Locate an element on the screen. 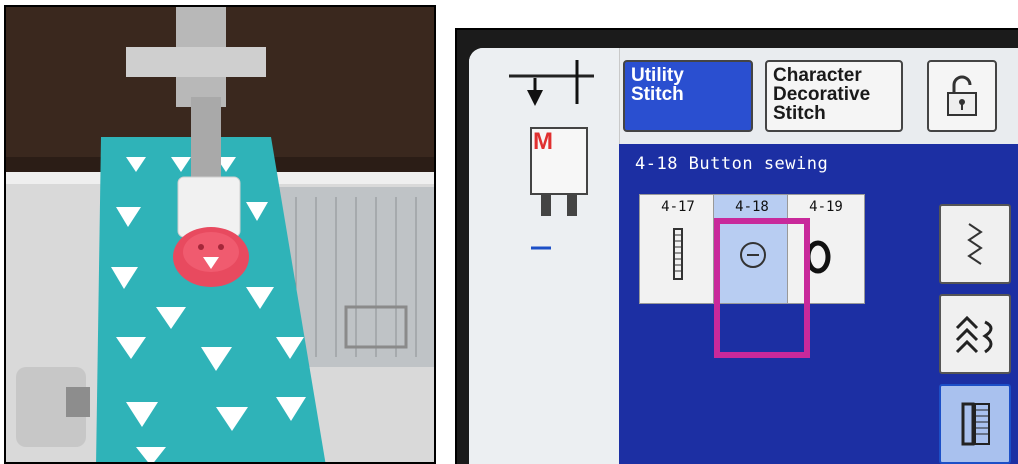 The height and width of the screenshot is (464, 1018). lock-button is located at coordinates (962, 96).